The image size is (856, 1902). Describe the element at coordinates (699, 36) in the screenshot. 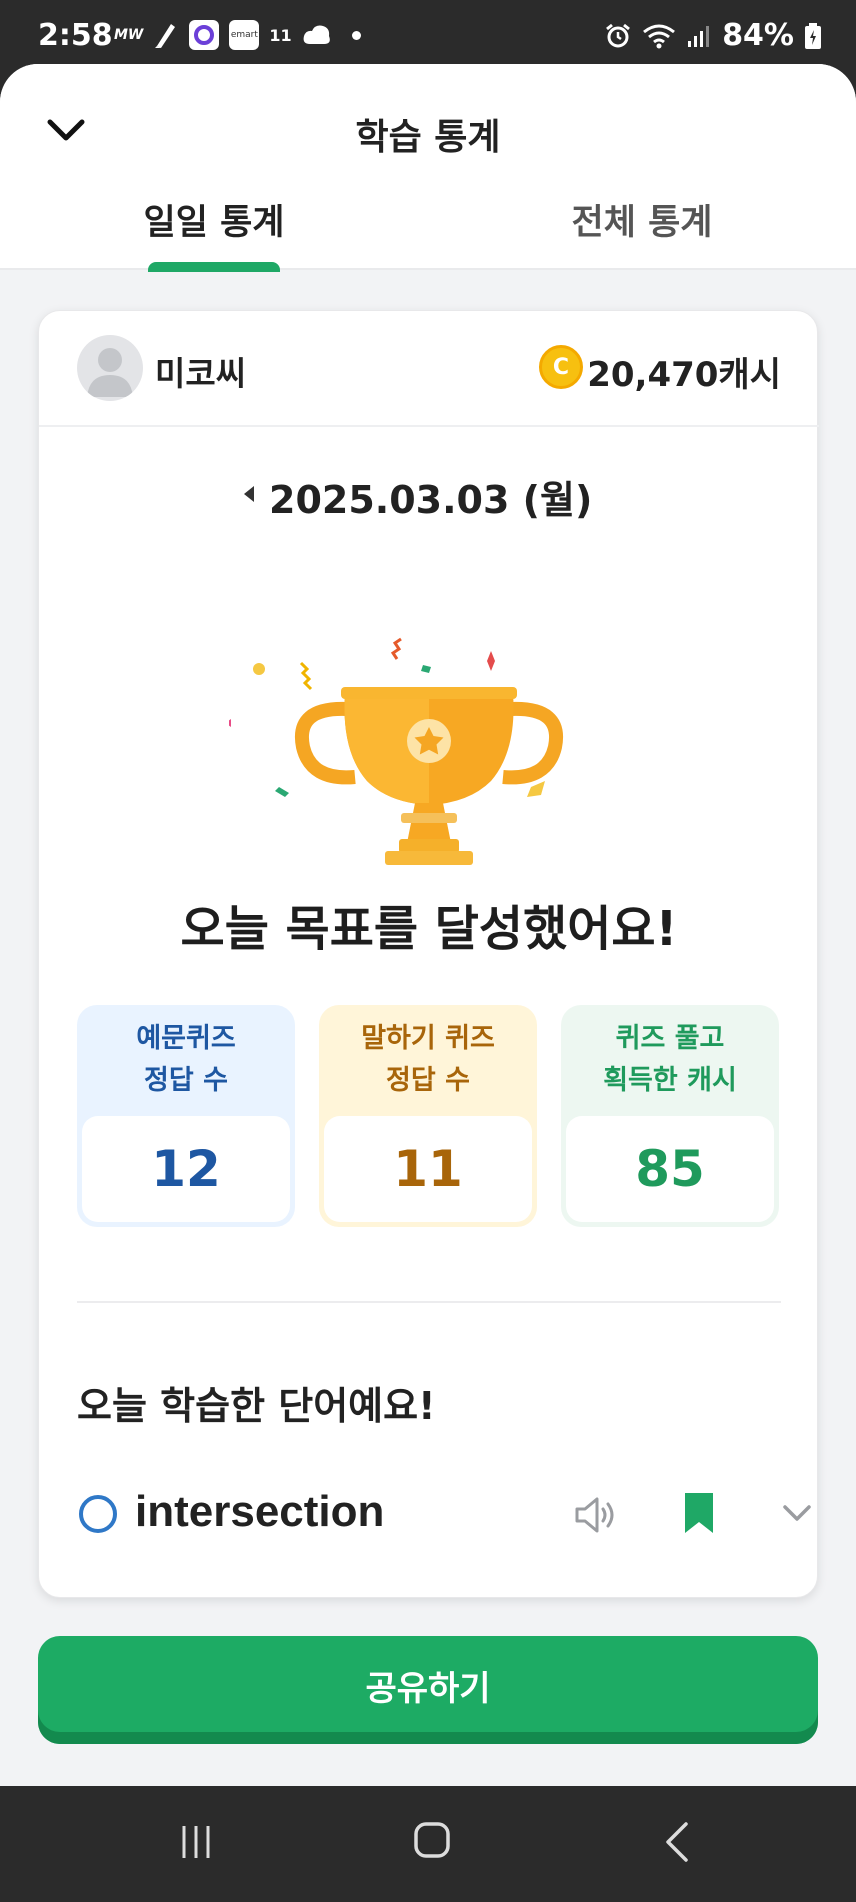

I see `signal-icon` at that location.